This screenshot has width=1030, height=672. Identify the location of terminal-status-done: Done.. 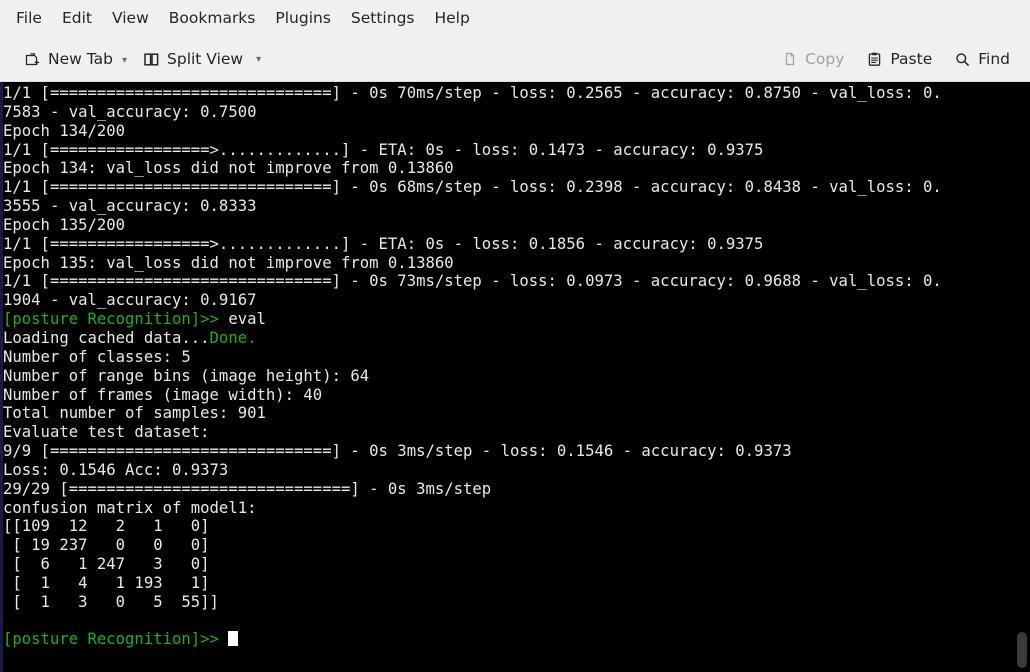
(233, 337).